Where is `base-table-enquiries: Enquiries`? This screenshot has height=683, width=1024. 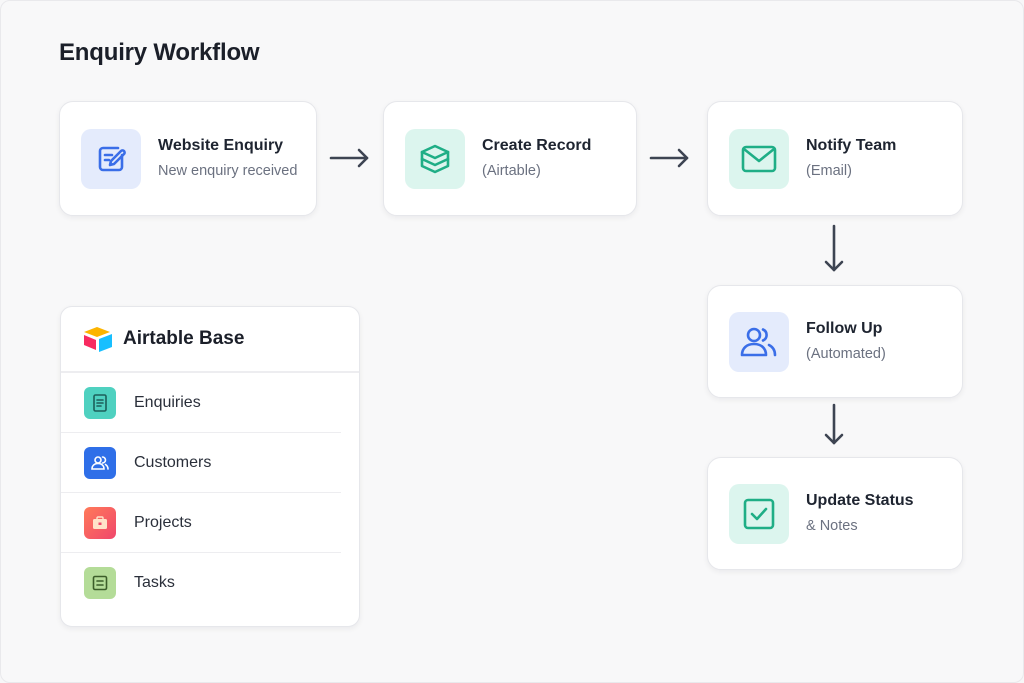 base-table-enquiries: Enquiries is located at coordinates (201, 403).